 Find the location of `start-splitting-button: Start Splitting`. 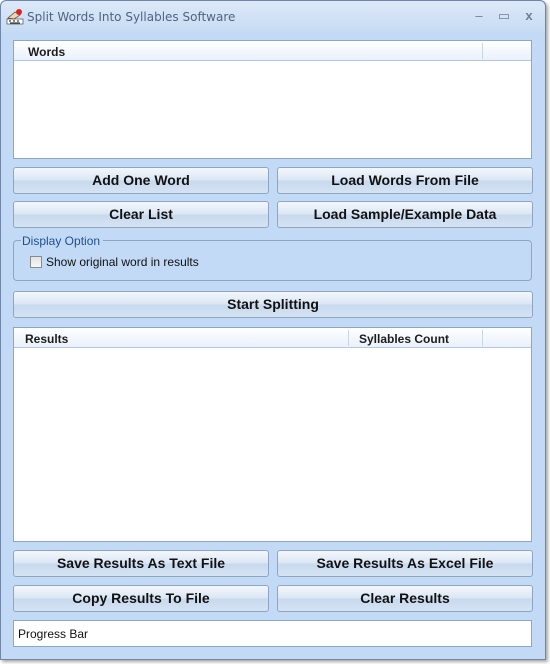

start-splitting-button: Start Splitting is located at coordinates (273, 304).